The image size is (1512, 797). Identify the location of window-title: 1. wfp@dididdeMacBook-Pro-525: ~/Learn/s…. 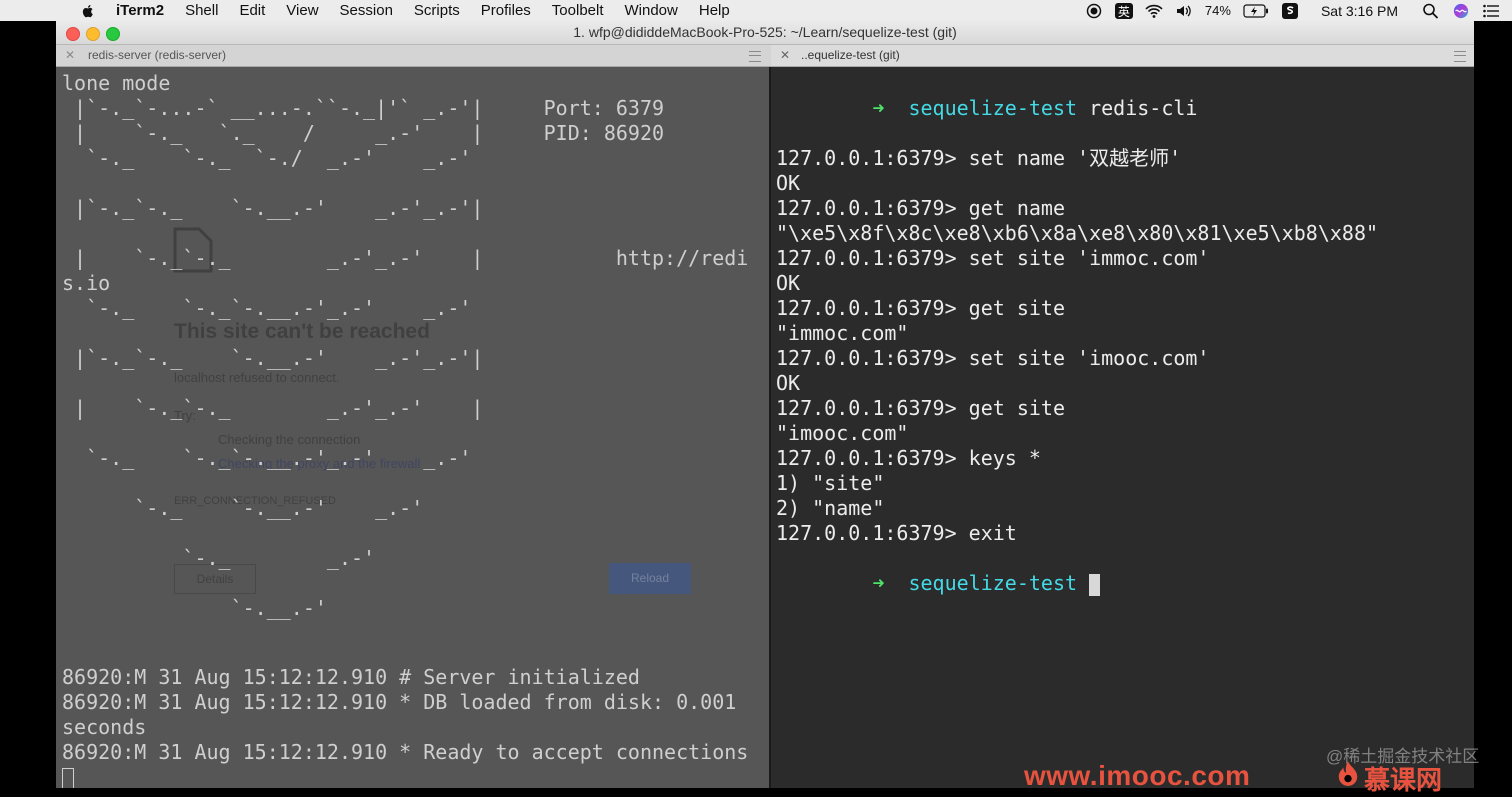
(765, 32).